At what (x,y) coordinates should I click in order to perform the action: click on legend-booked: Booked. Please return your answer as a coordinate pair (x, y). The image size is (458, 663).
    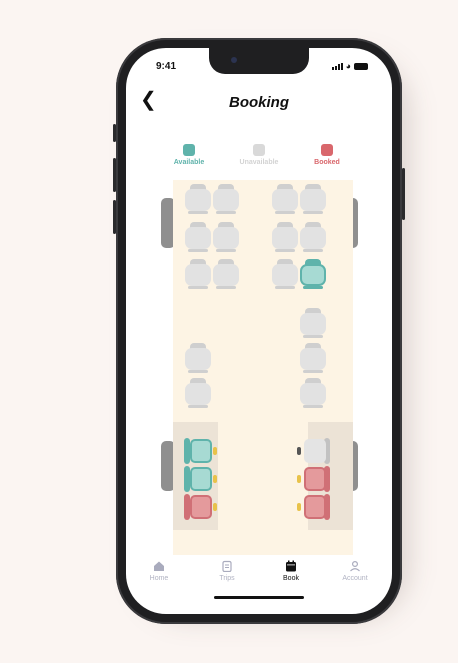
    Looking at the image, I should click on (327, 155).